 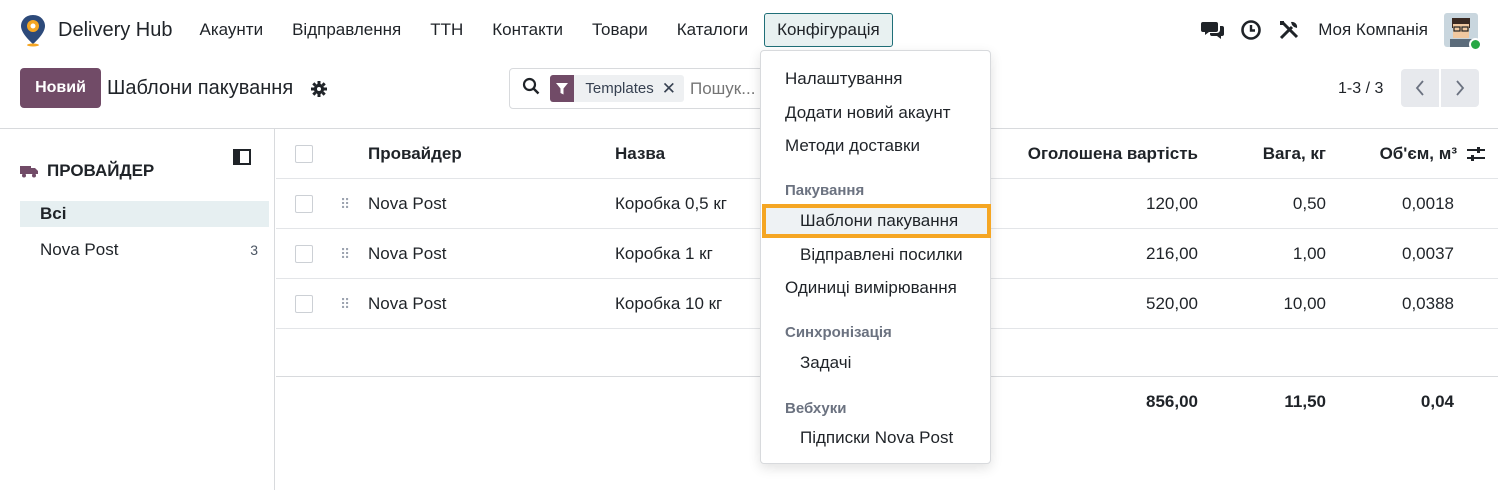 I want to click on cell-volume: 0,0018, so click(x=1428, y=203).